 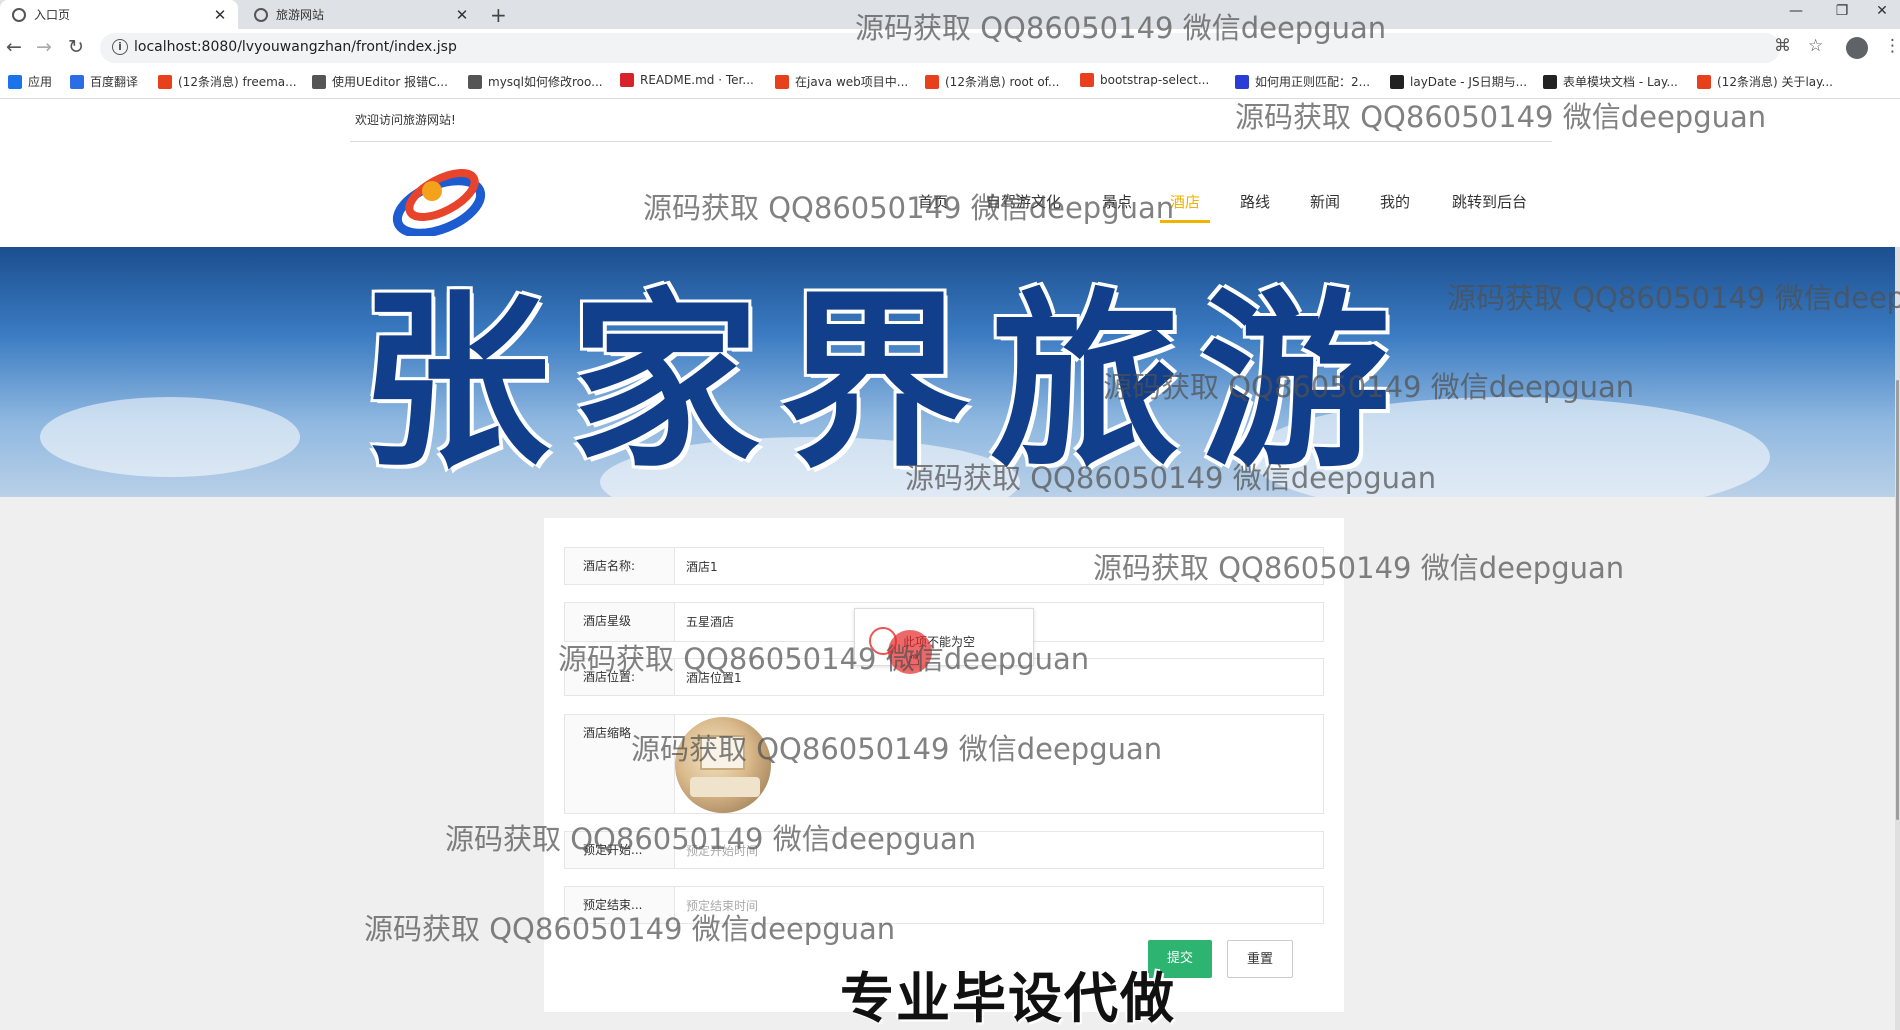 I want to click on hotel-thumbnail-image, so click(x=723, y=765).